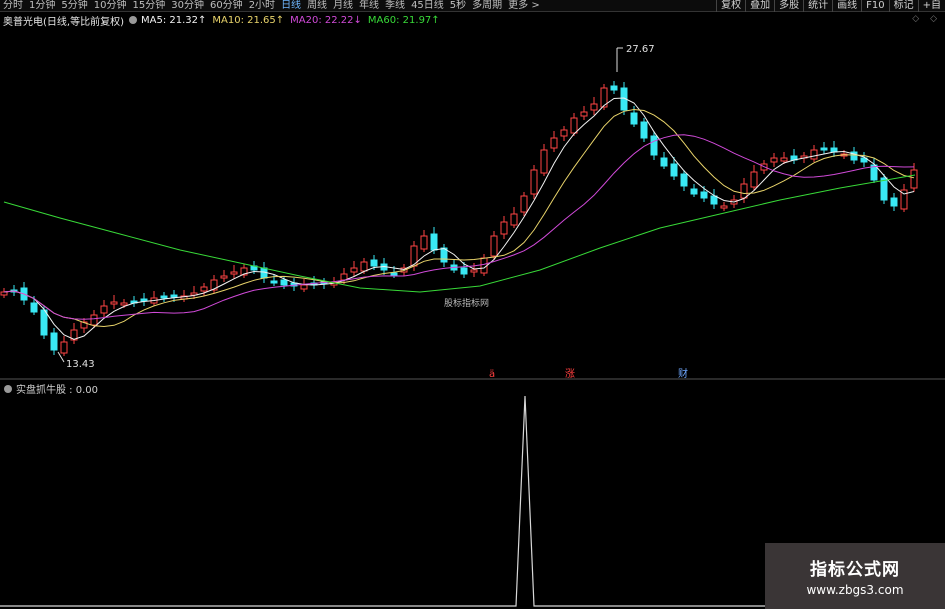  Describe the element at coordinates (80, 364) in the screenshot. I see `low-price-label: 13.43` at that location.